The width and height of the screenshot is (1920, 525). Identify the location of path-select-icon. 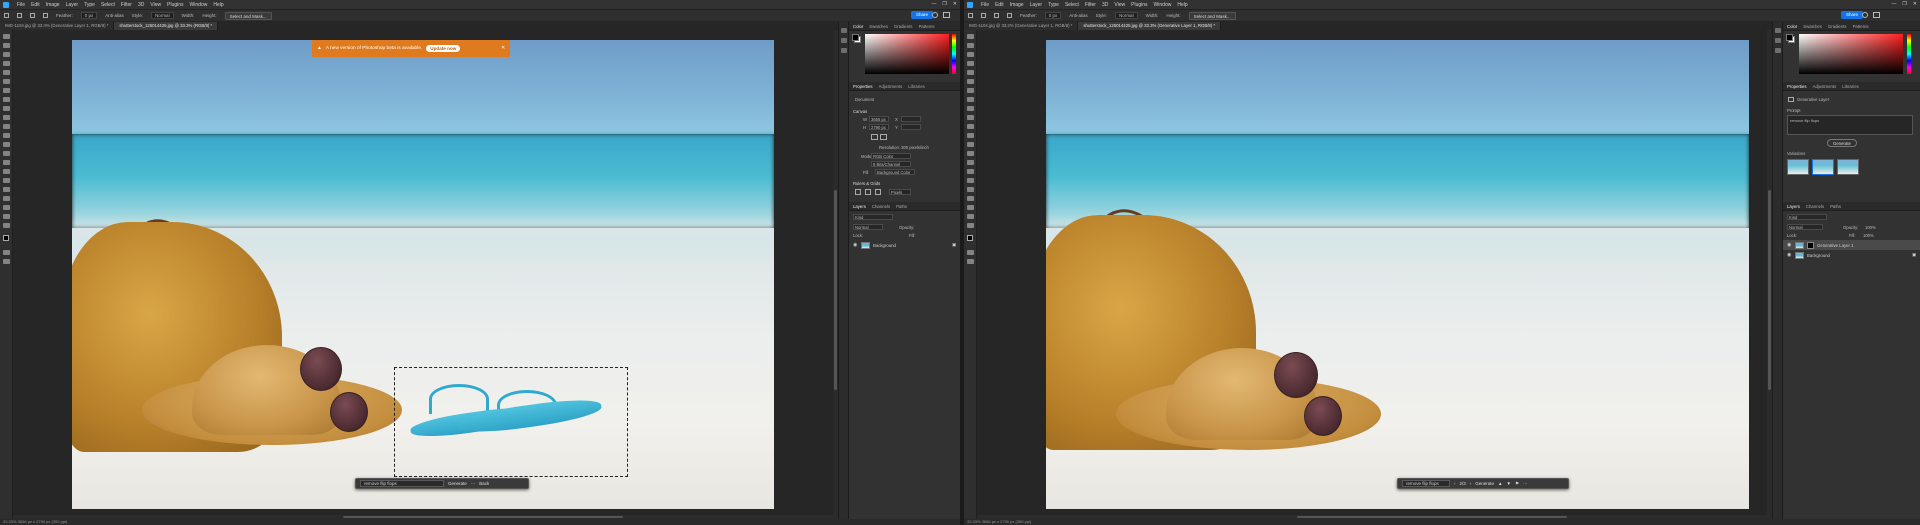
(970, 189).